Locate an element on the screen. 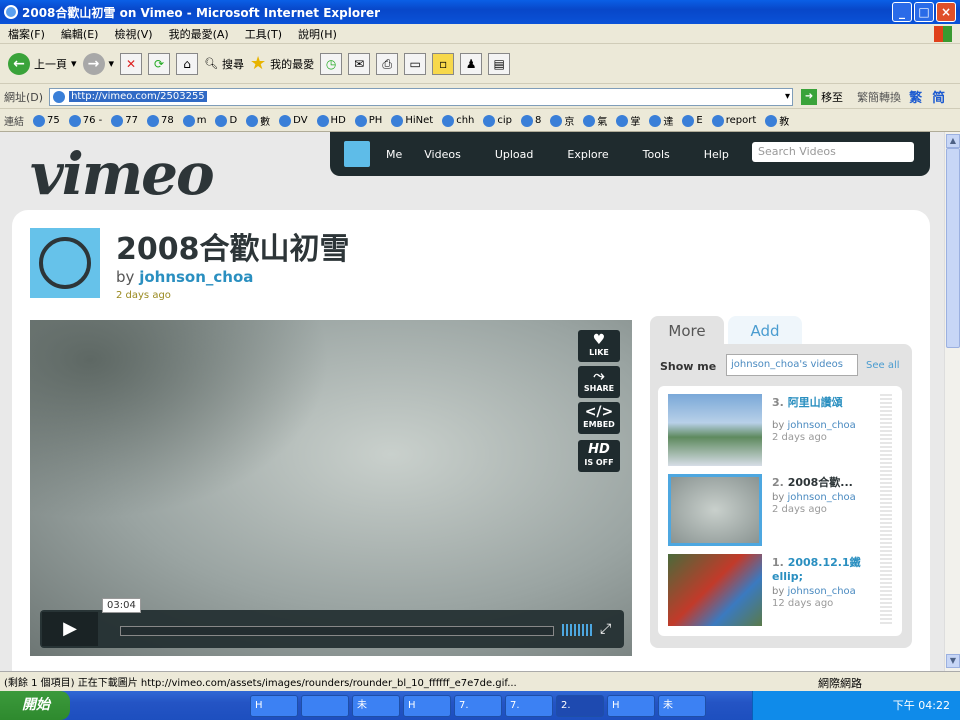 This screenshot has width=960, height=720. nav-explore: Explore is located at coordinates (587, 154).